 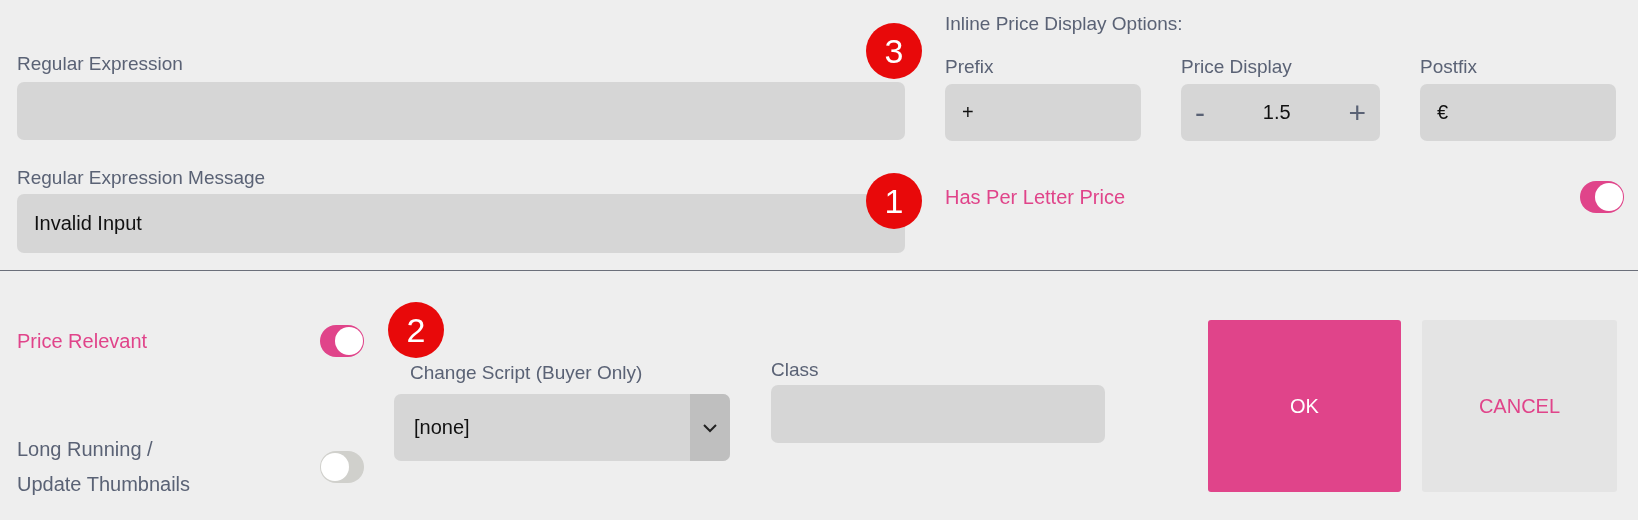 I want to click on toggle-label: Has Per Letter Price, so click(x=1035, y=197).